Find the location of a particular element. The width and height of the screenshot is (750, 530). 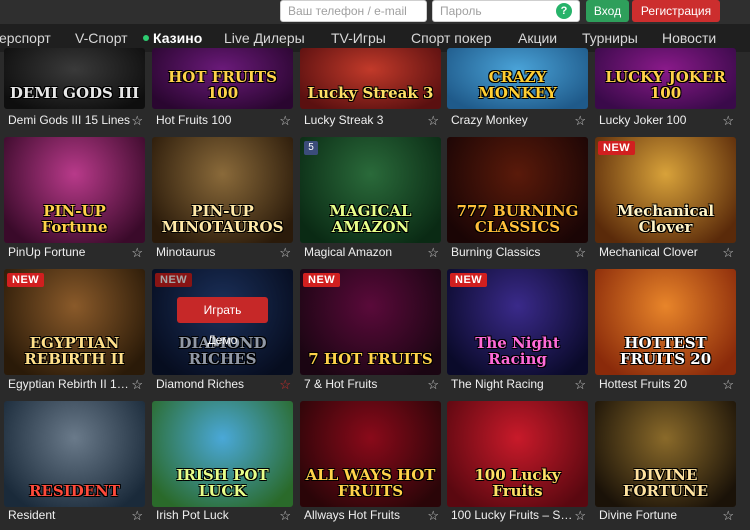

nav-item-promotions: Акции is located at coordinates (537, 38).